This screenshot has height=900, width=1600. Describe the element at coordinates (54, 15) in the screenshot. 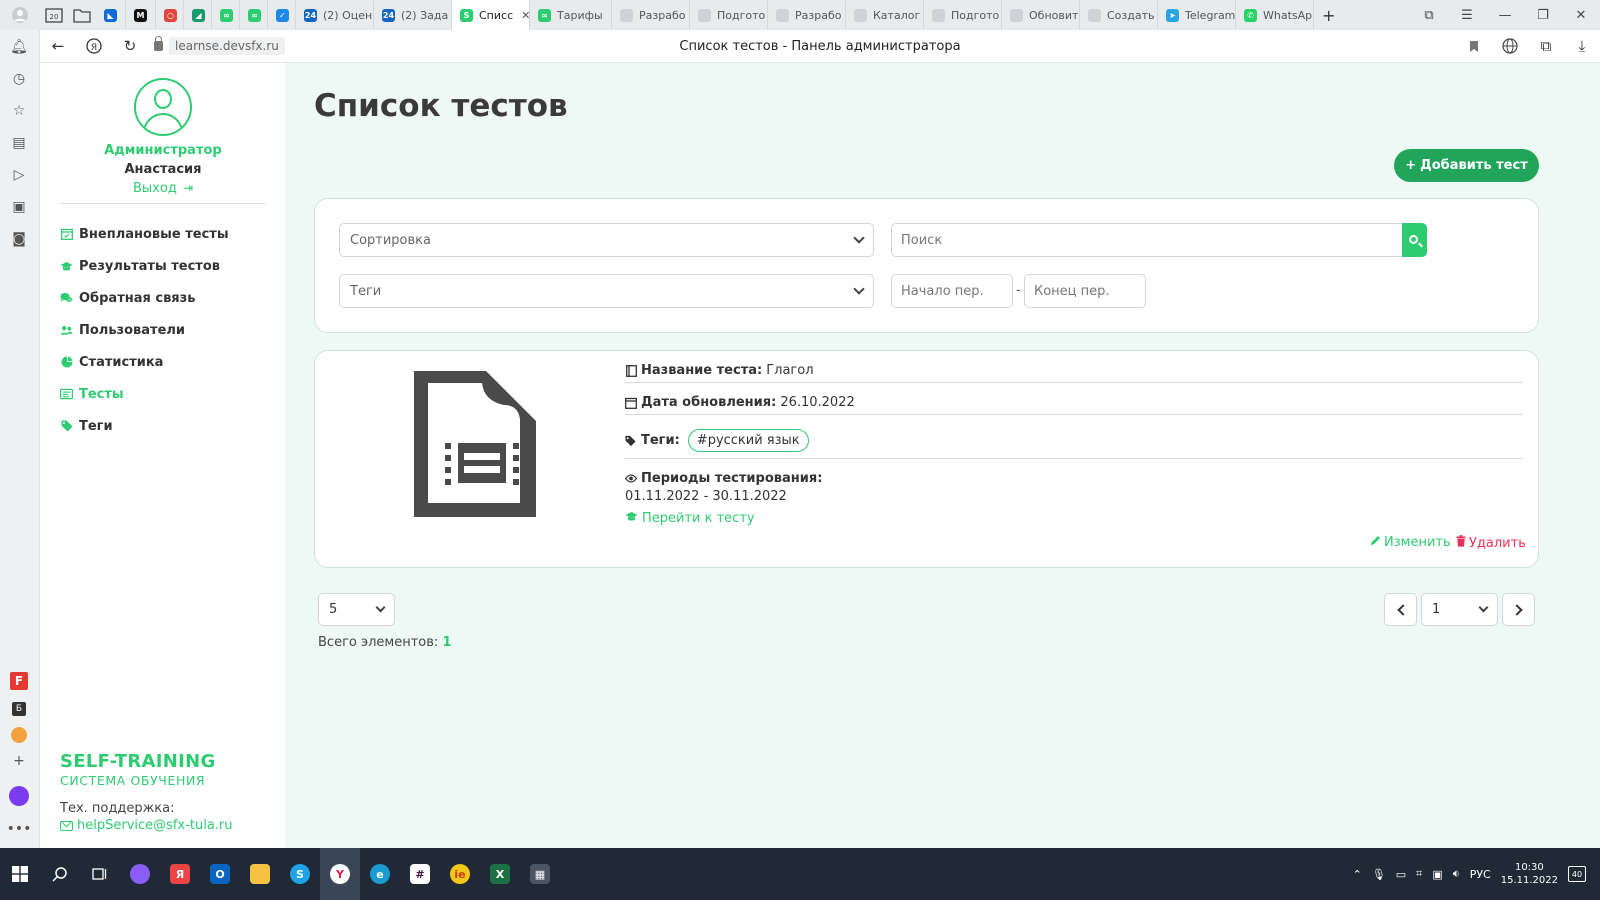

I see `tab-counter-icon: 20` at that location.